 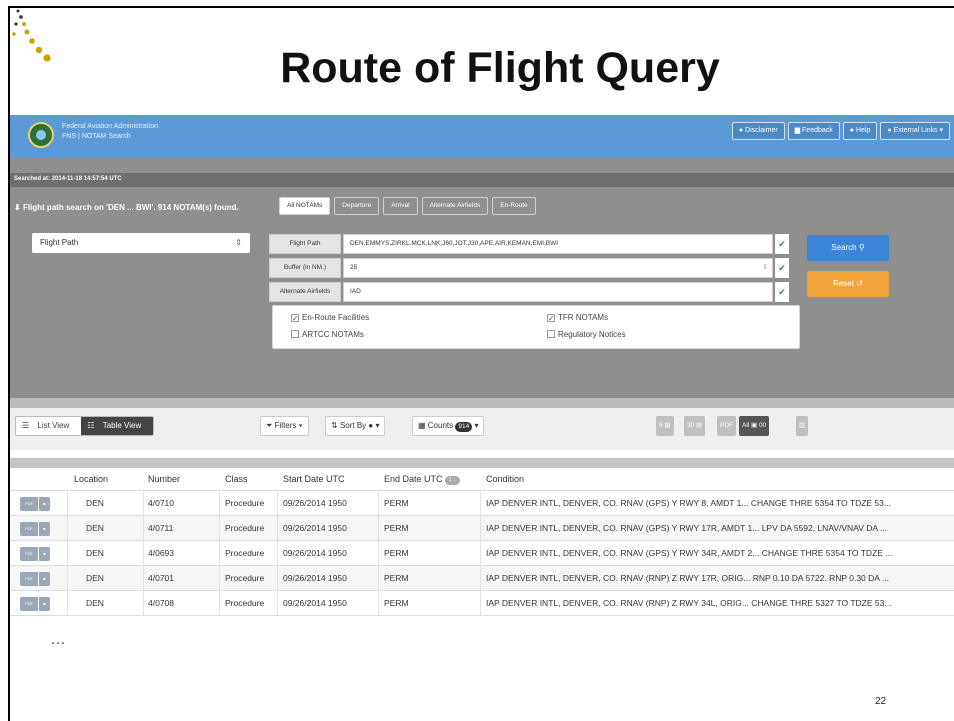 What do you see at coordinates (586, 334) in the screenshot?
I see `regulatory-checkbox: Regulatory Notices` at bounding box center [586, 334].